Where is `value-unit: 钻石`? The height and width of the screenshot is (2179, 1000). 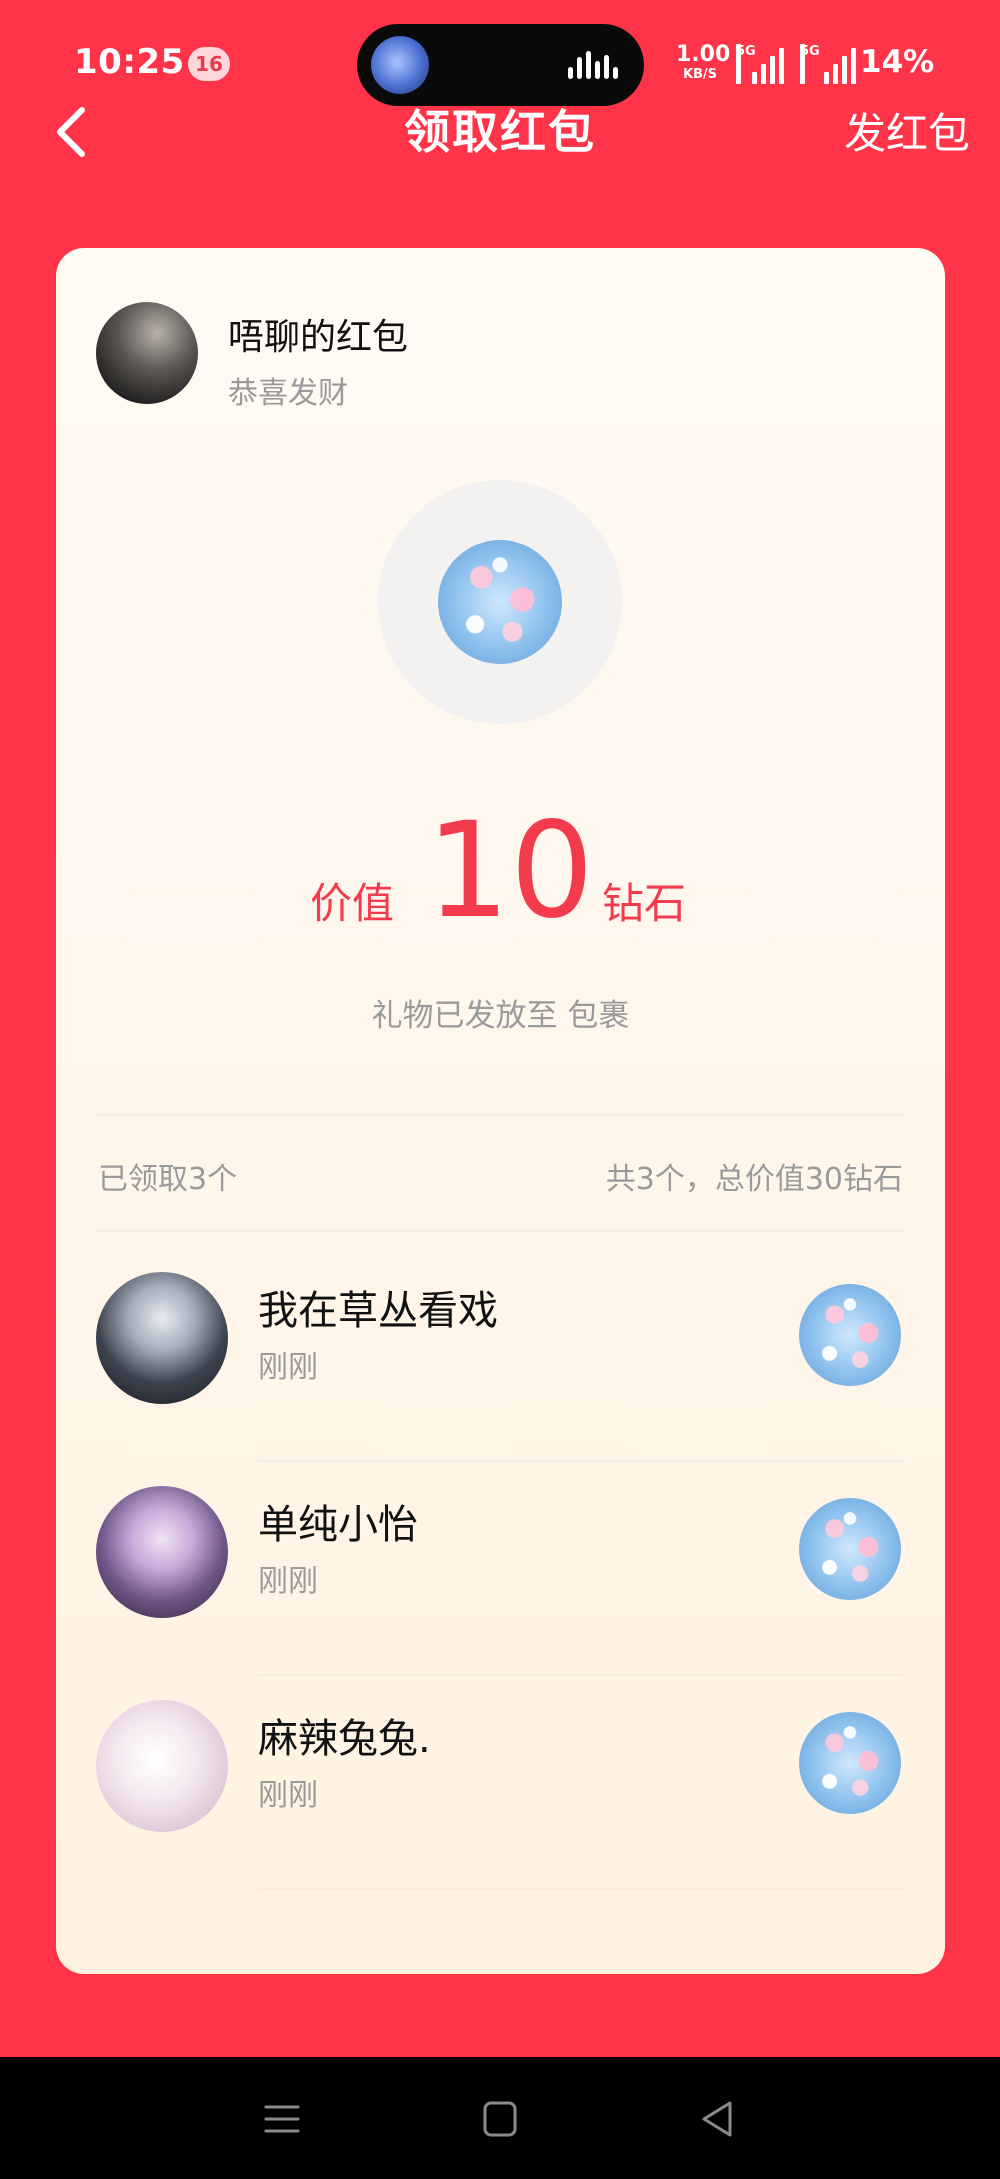
value-unit: 钻石 is located at coordinates (644, 903).